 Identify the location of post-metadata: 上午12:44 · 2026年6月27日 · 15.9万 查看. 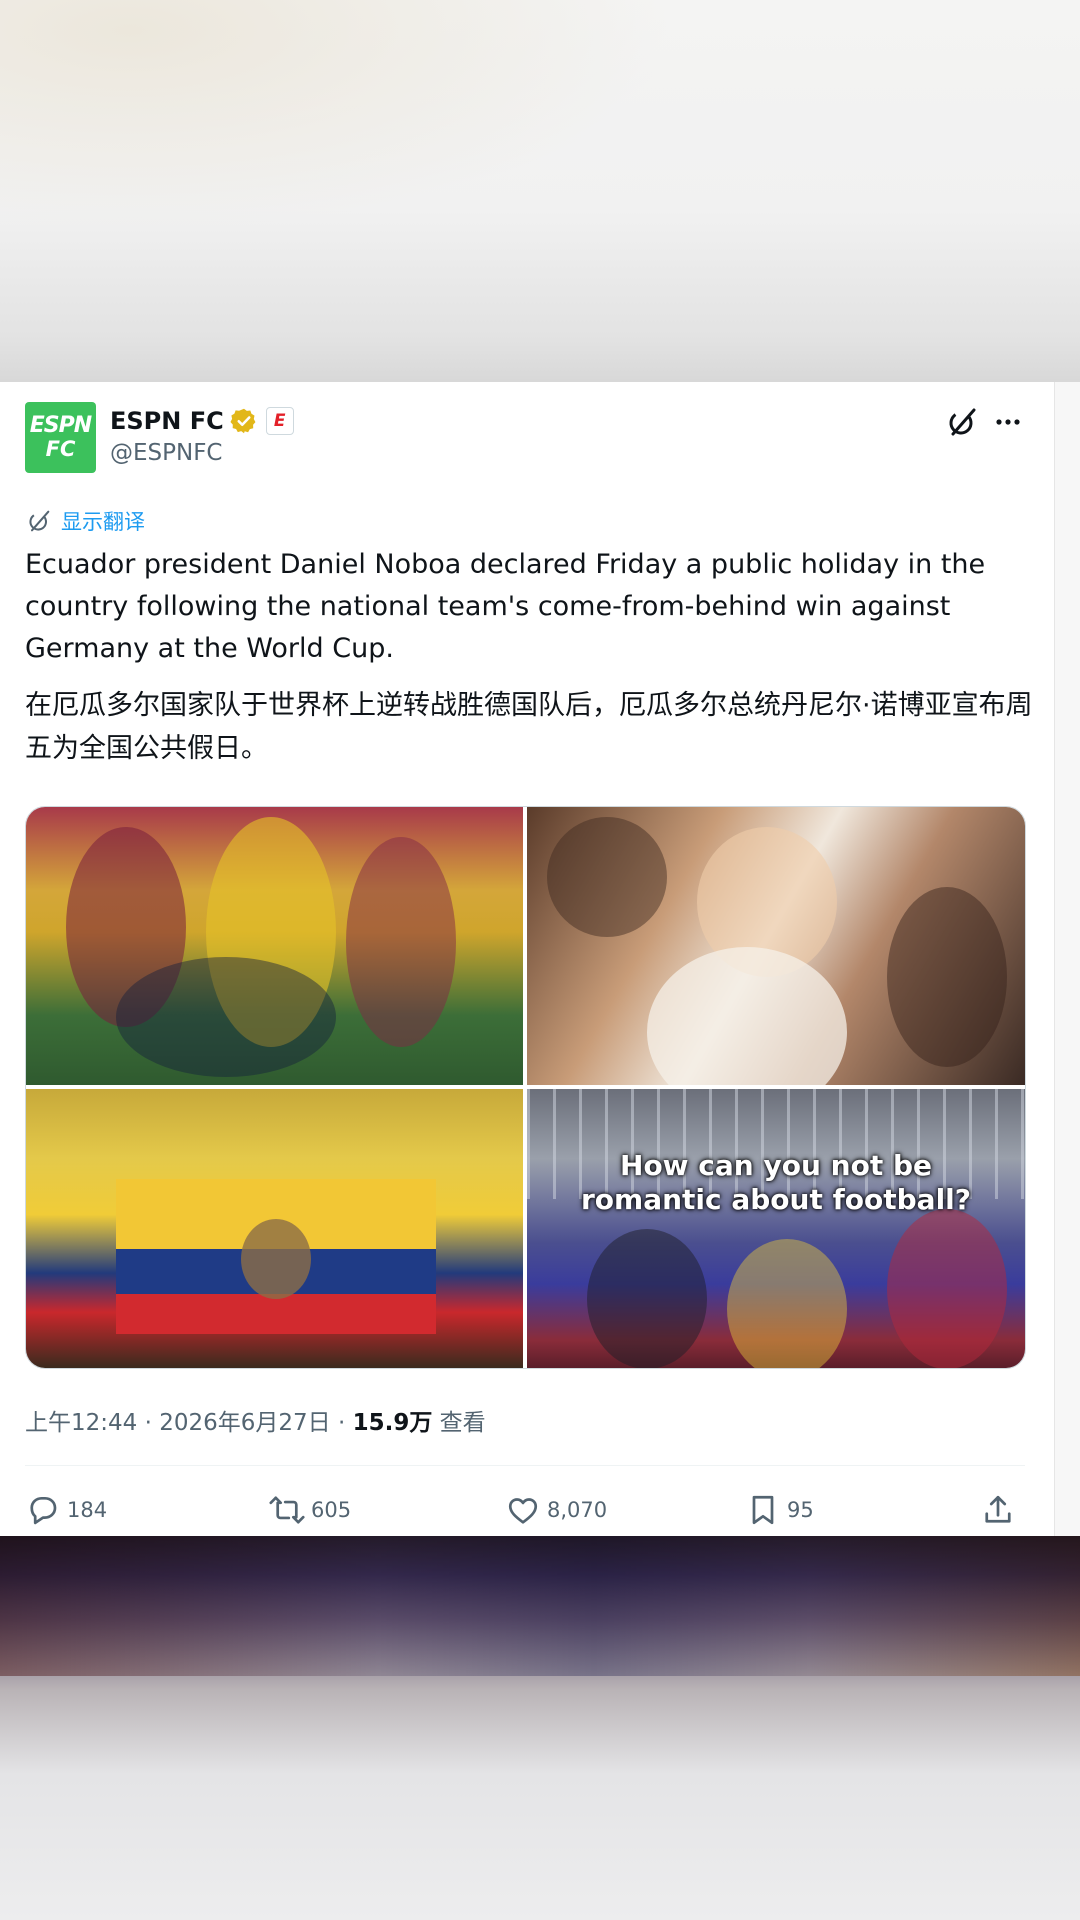
(255, 1420).